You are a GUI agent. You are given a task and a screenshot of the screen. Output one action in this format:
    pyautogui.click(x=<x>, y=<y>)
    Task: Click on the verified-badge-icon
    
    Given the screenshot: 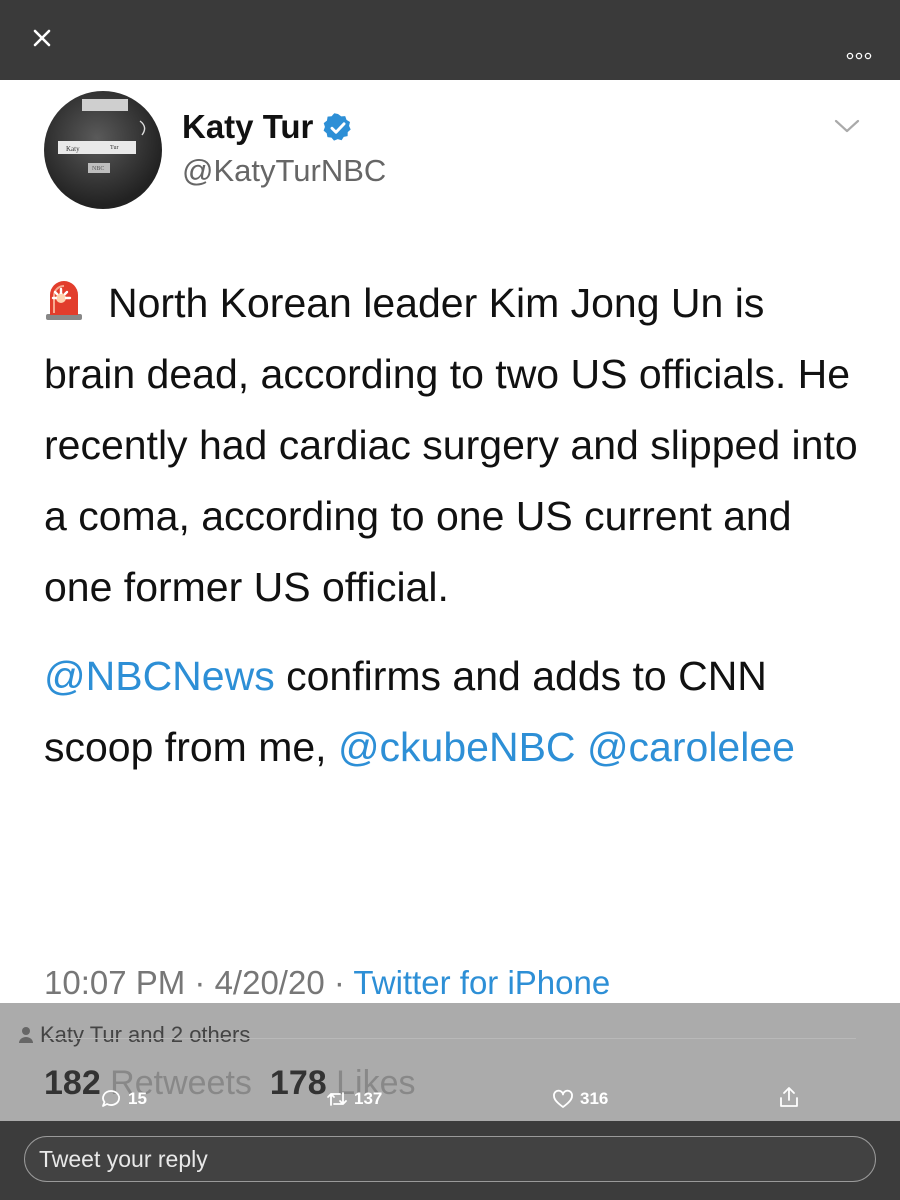 What is the action you would take?
    pyautogui.click(x=337, y=127)
    